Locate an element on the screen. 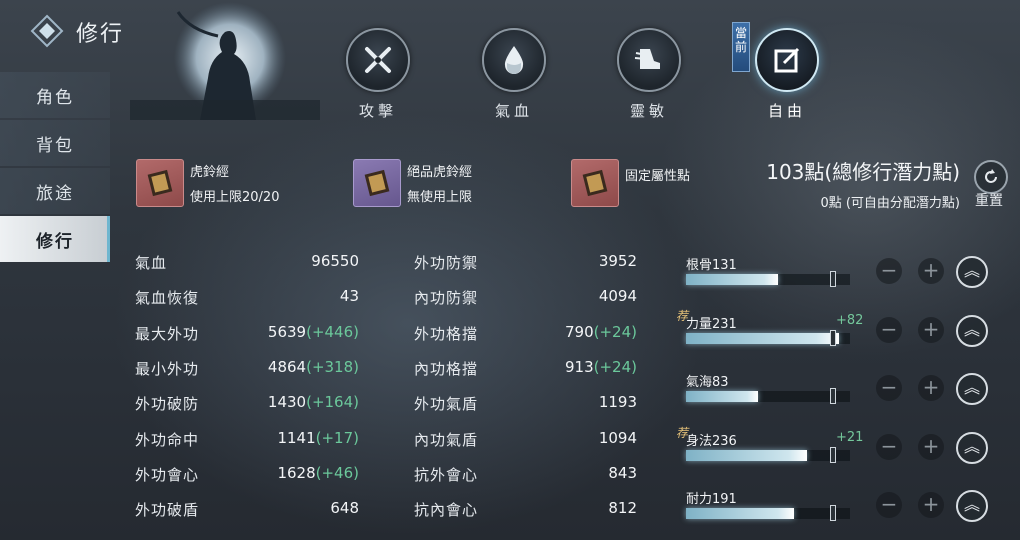 Image resolution: width=1020 pixels, height=540 pixels. tab-vitality: 氣血 is located at coordinates (514, 74).